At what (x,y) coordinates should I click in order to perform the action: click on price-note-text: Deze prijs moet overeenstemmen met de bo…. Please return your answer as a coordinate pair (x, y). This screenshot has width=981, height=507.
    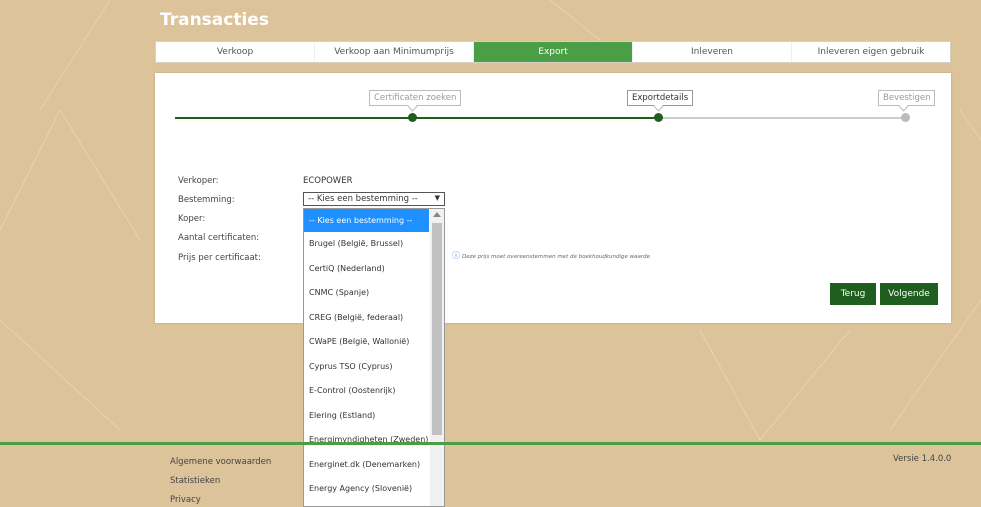
    Looking at the image, I should click on (556, 257).